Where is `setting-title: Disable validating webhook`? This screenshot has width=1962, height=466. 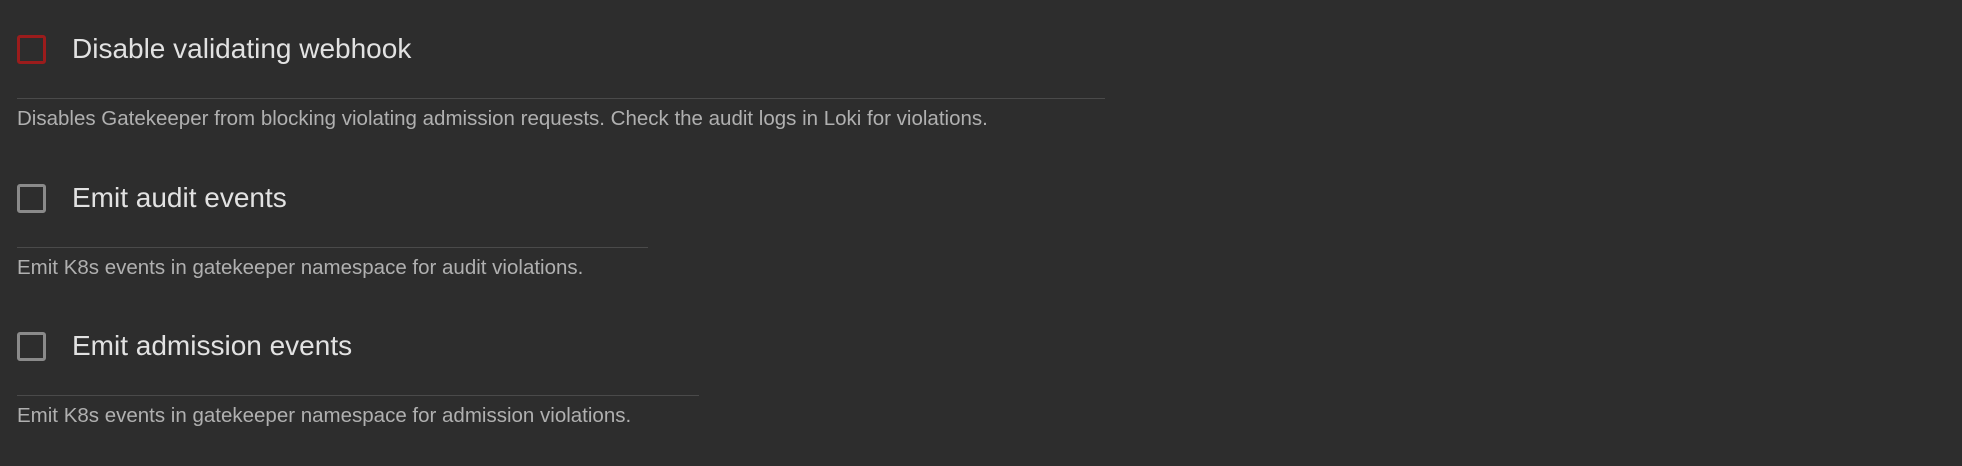 setting-title: Disable validating webhook is located at coordinates (241, 49).